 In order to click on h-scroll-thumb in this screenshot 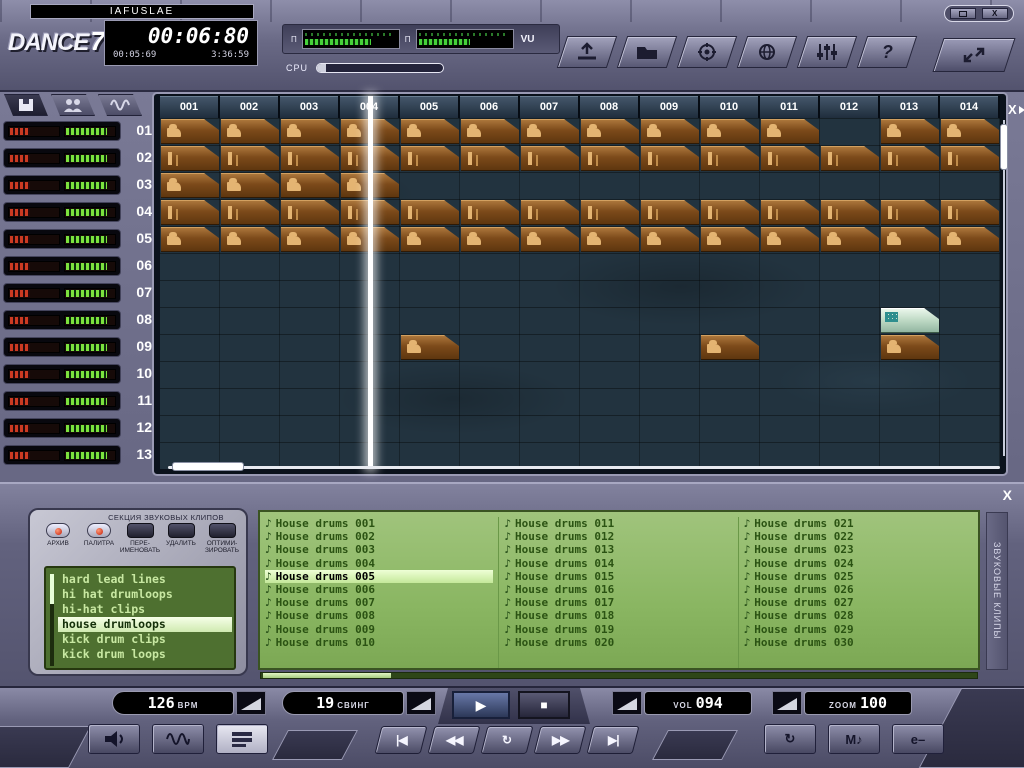, I will do `click(208, 466)`.